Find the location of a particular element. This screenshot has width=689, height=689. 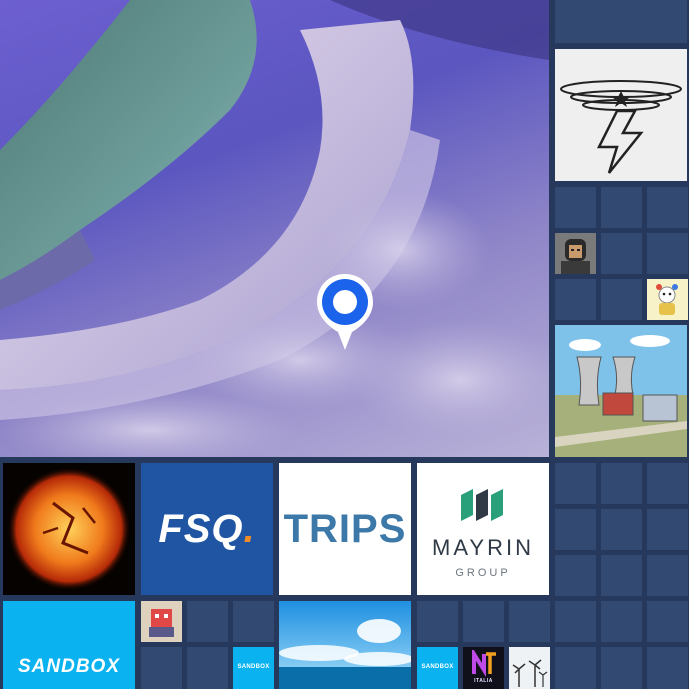

ocean-sky-image is located at coordinates (345, 645).